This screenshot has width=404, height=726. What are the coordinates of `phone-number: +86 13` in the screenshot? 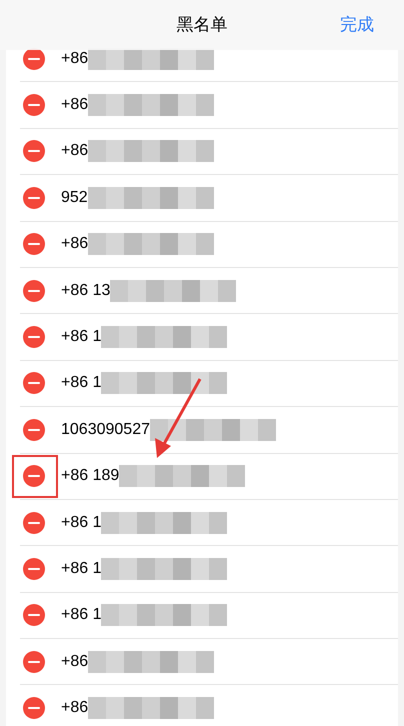 It's located at (85, 290).